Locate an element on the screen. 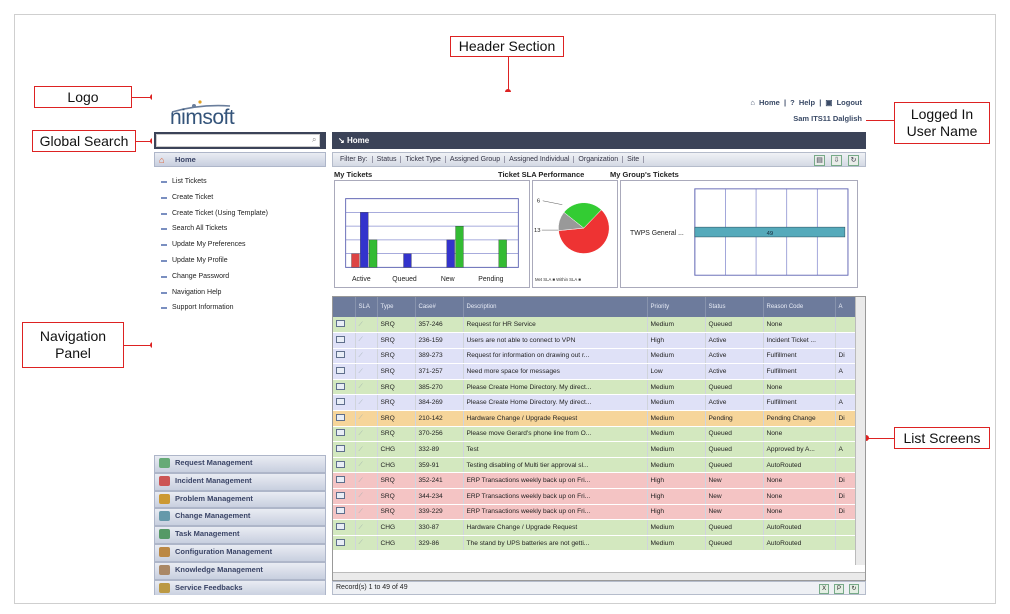  filter-option: Site is located at coordinates (634, 159).